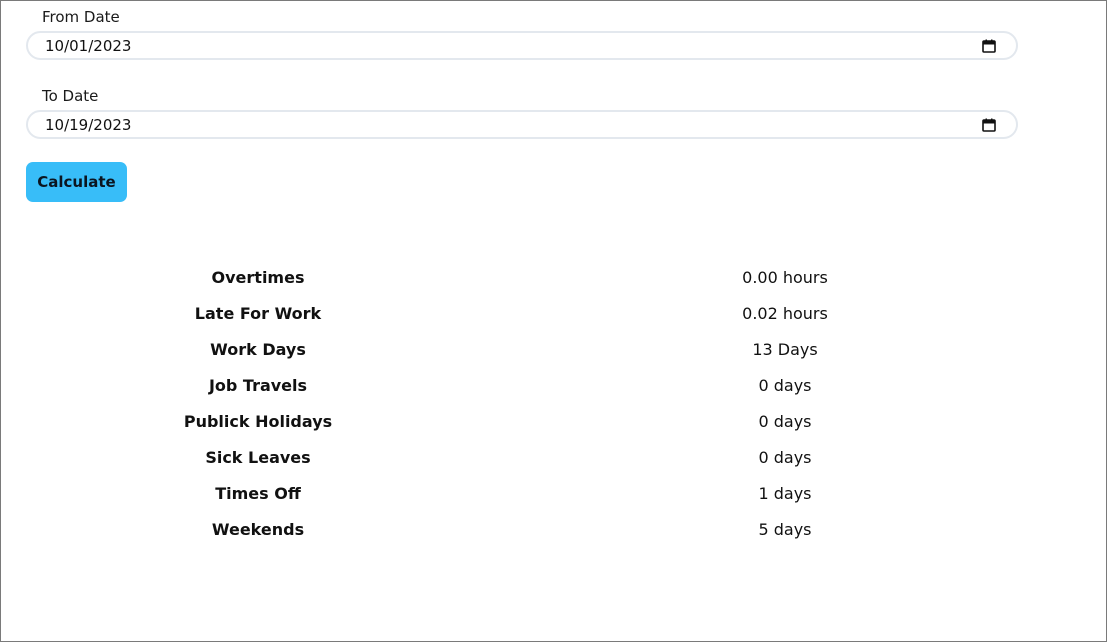  Describe the element at coordinates (785, 493) in the screenshot. I see `summary-value: 1 days` at that location.